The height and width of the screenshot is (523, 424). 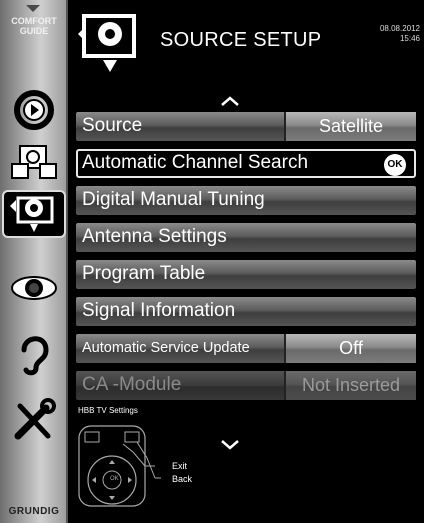 I want to click on ok-key-label: OK, so click(x=114, y=479).